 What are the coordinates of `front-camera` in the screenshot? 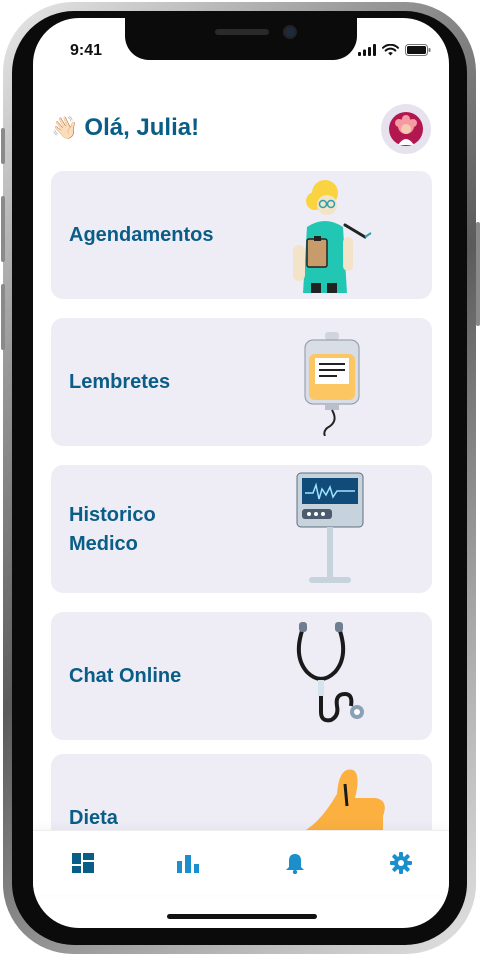 It's located at (290, 32).